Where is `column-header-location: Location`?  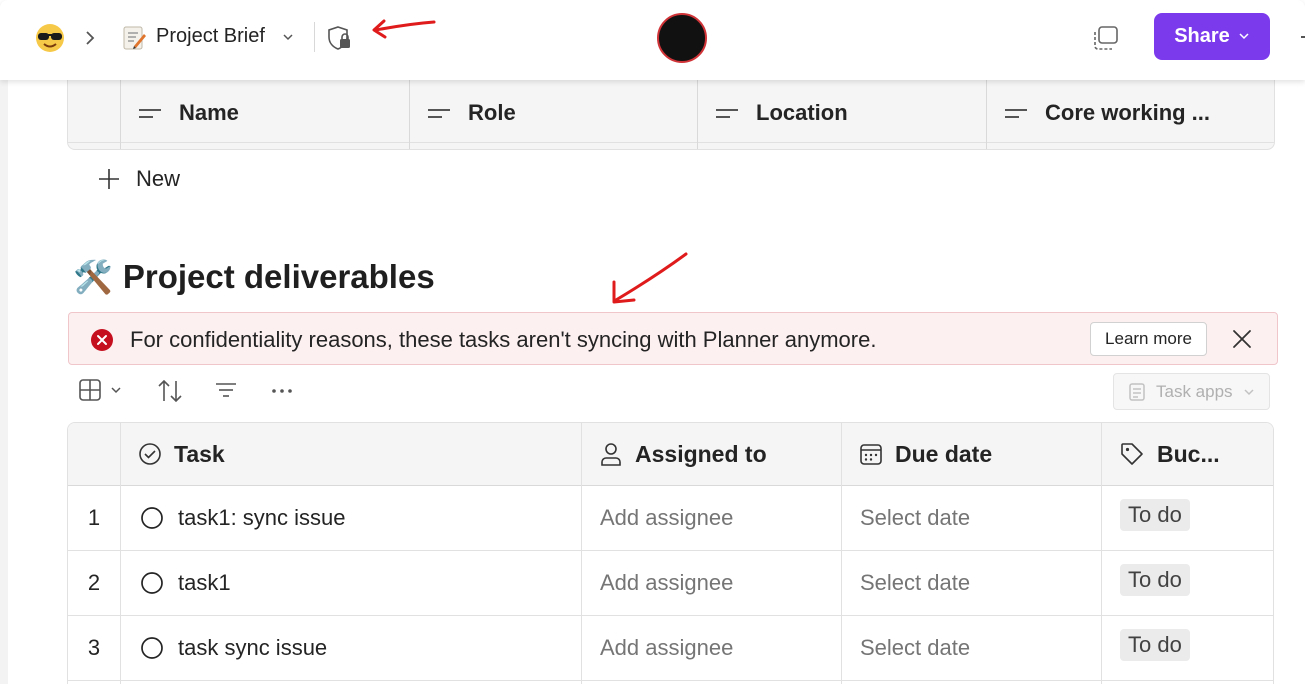
column-header-location: Location is located at coordinates (841, 114).